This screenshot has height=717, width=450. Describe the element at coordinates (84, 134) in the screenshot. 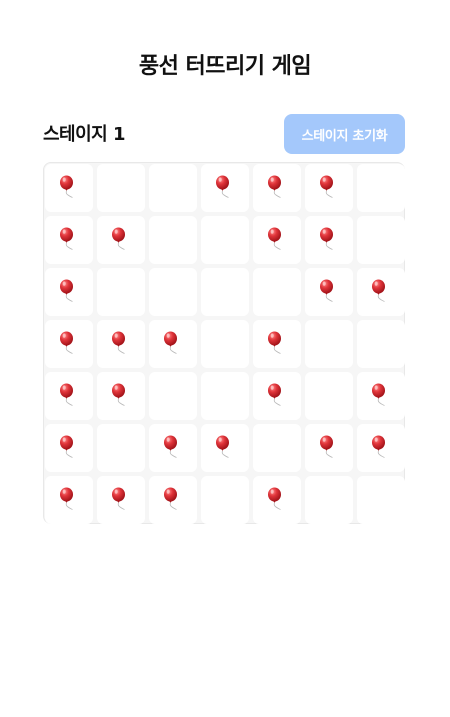

I see `stage-label: 스테이지 1` at that location.